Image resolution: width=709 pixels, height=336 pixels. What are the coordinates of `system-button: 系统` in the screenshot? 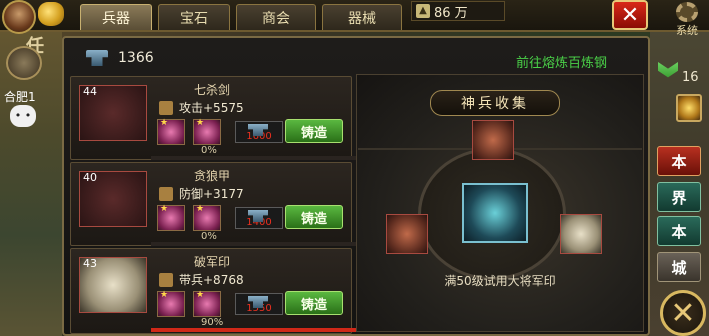 It's located at (687, 20).